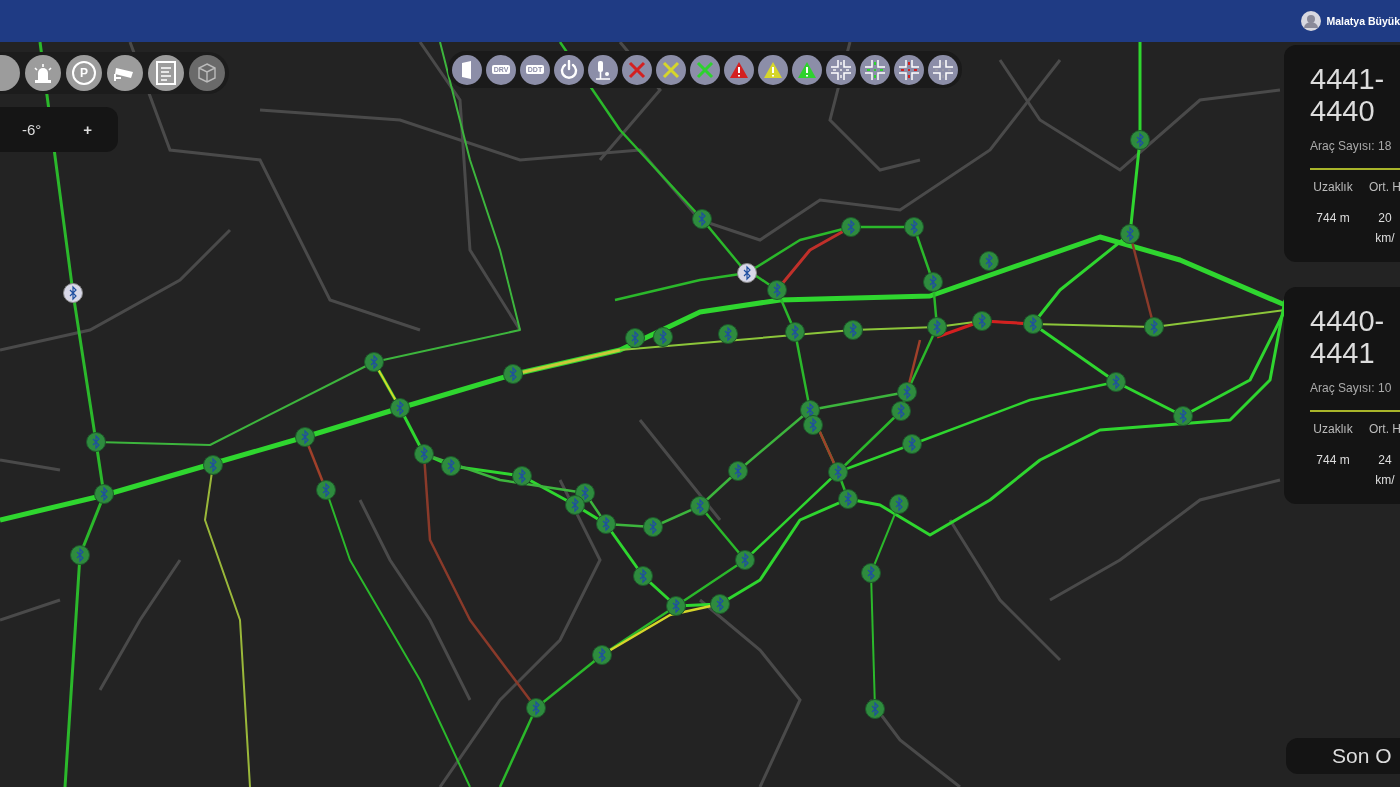  I want to click on vehicle-count: Araç Sayısı: 10, so click(1351, 388).